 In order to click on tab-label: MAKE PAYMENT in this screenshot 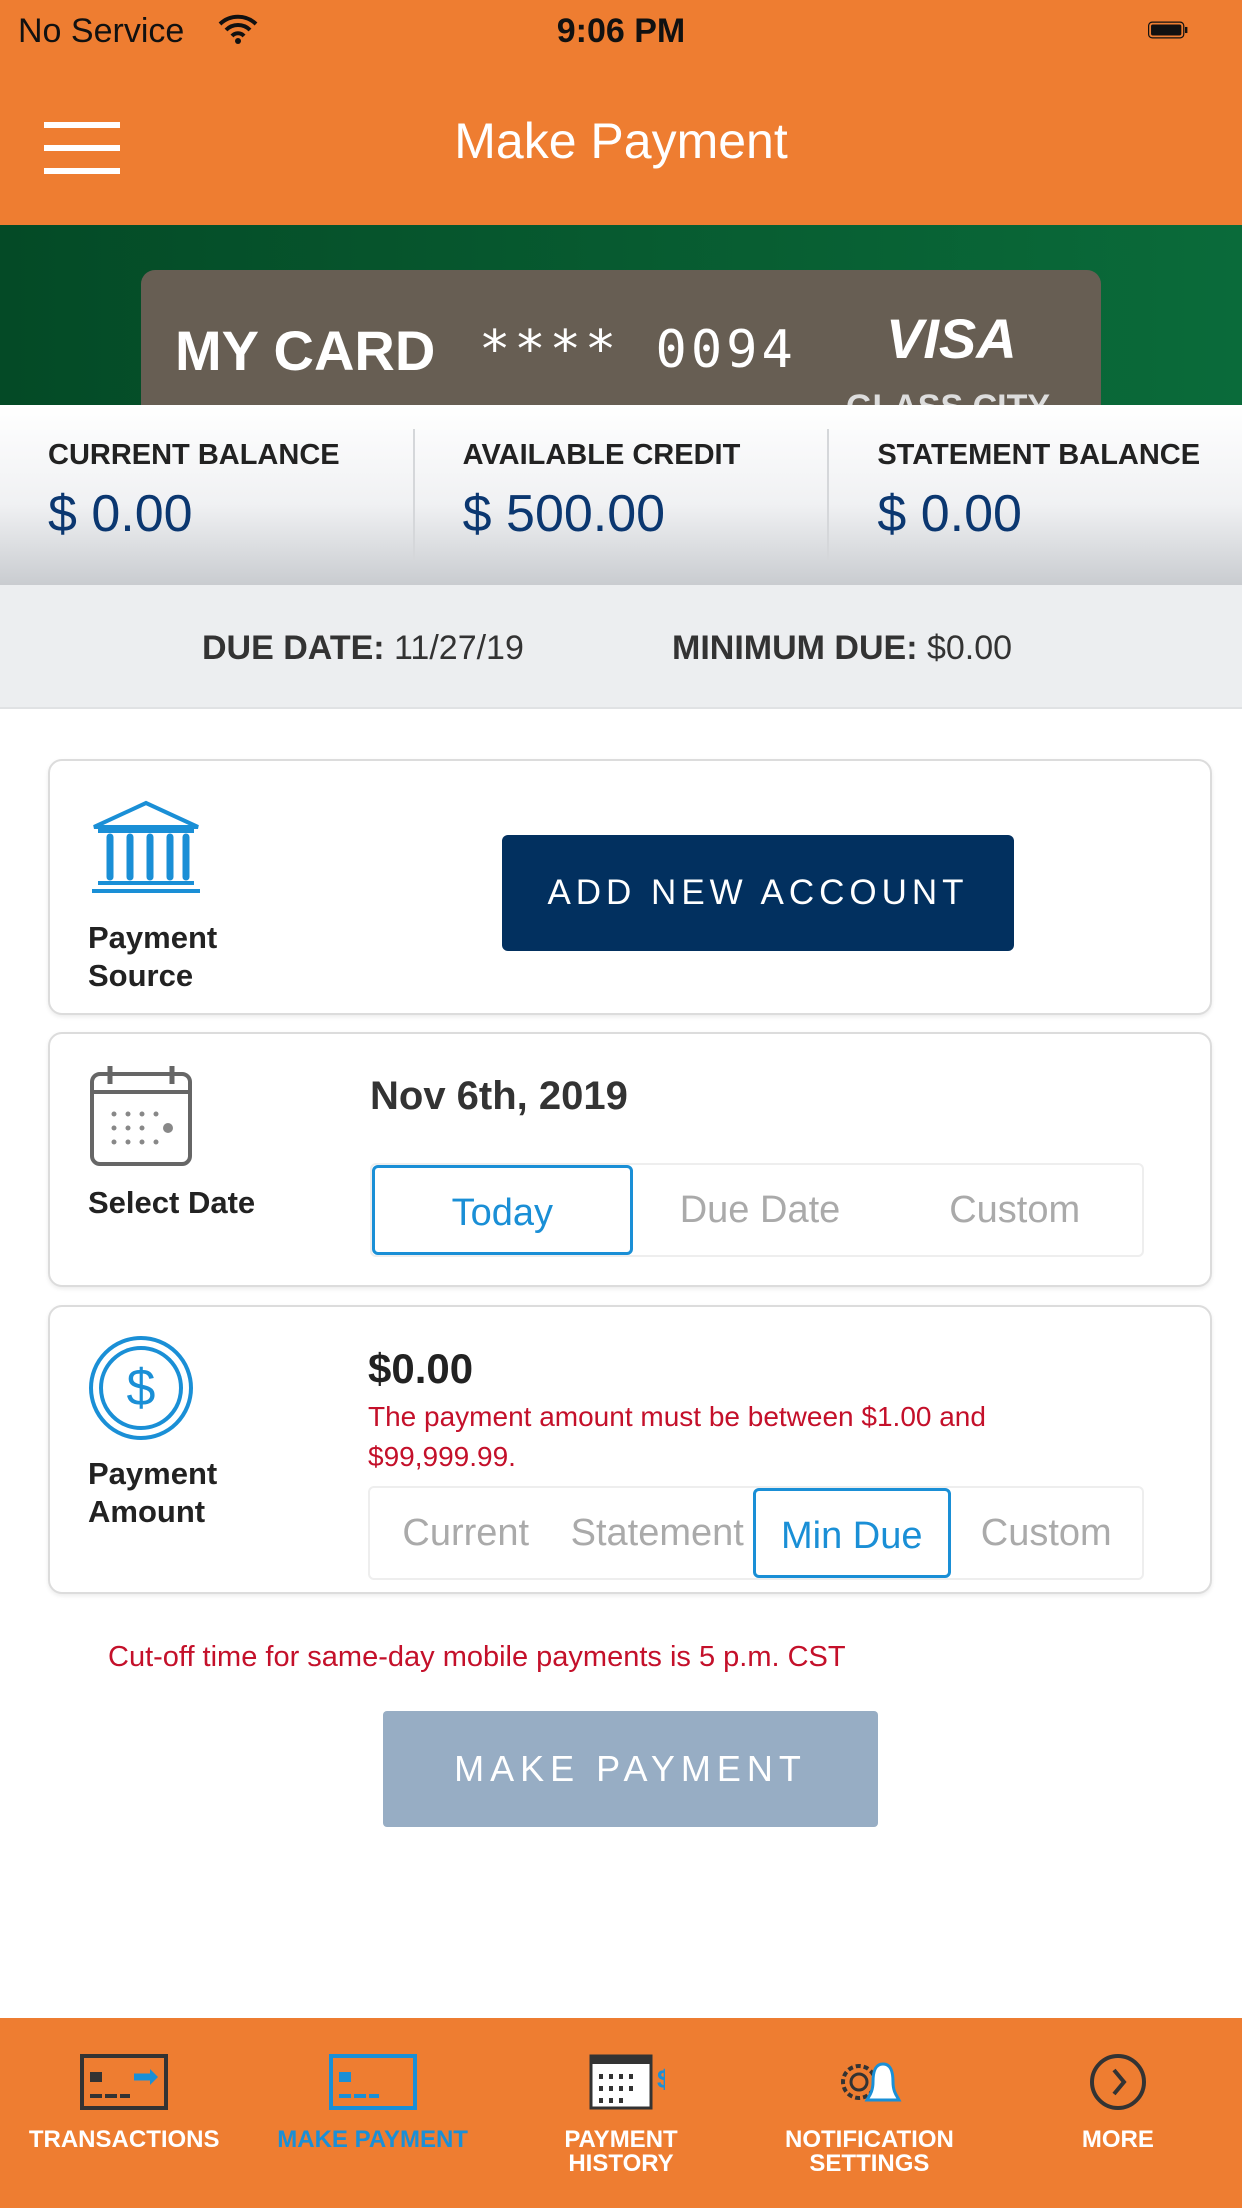, I will do `click(372, 2139)`.